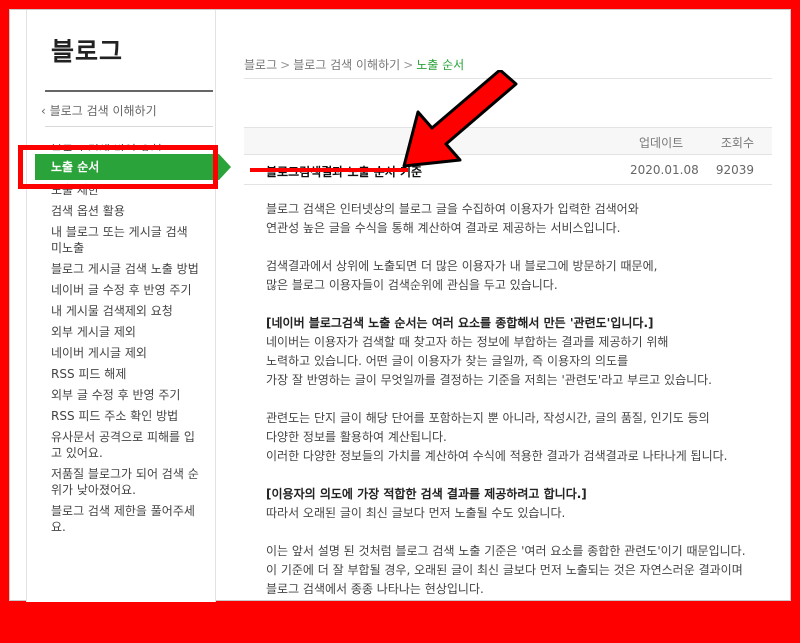  Describe the element at coordinates (126, 240) in the screenshot. I see `sidebar-item-not-exposed: 내 블로그 또는 게시글 검색 미노출` at that location.